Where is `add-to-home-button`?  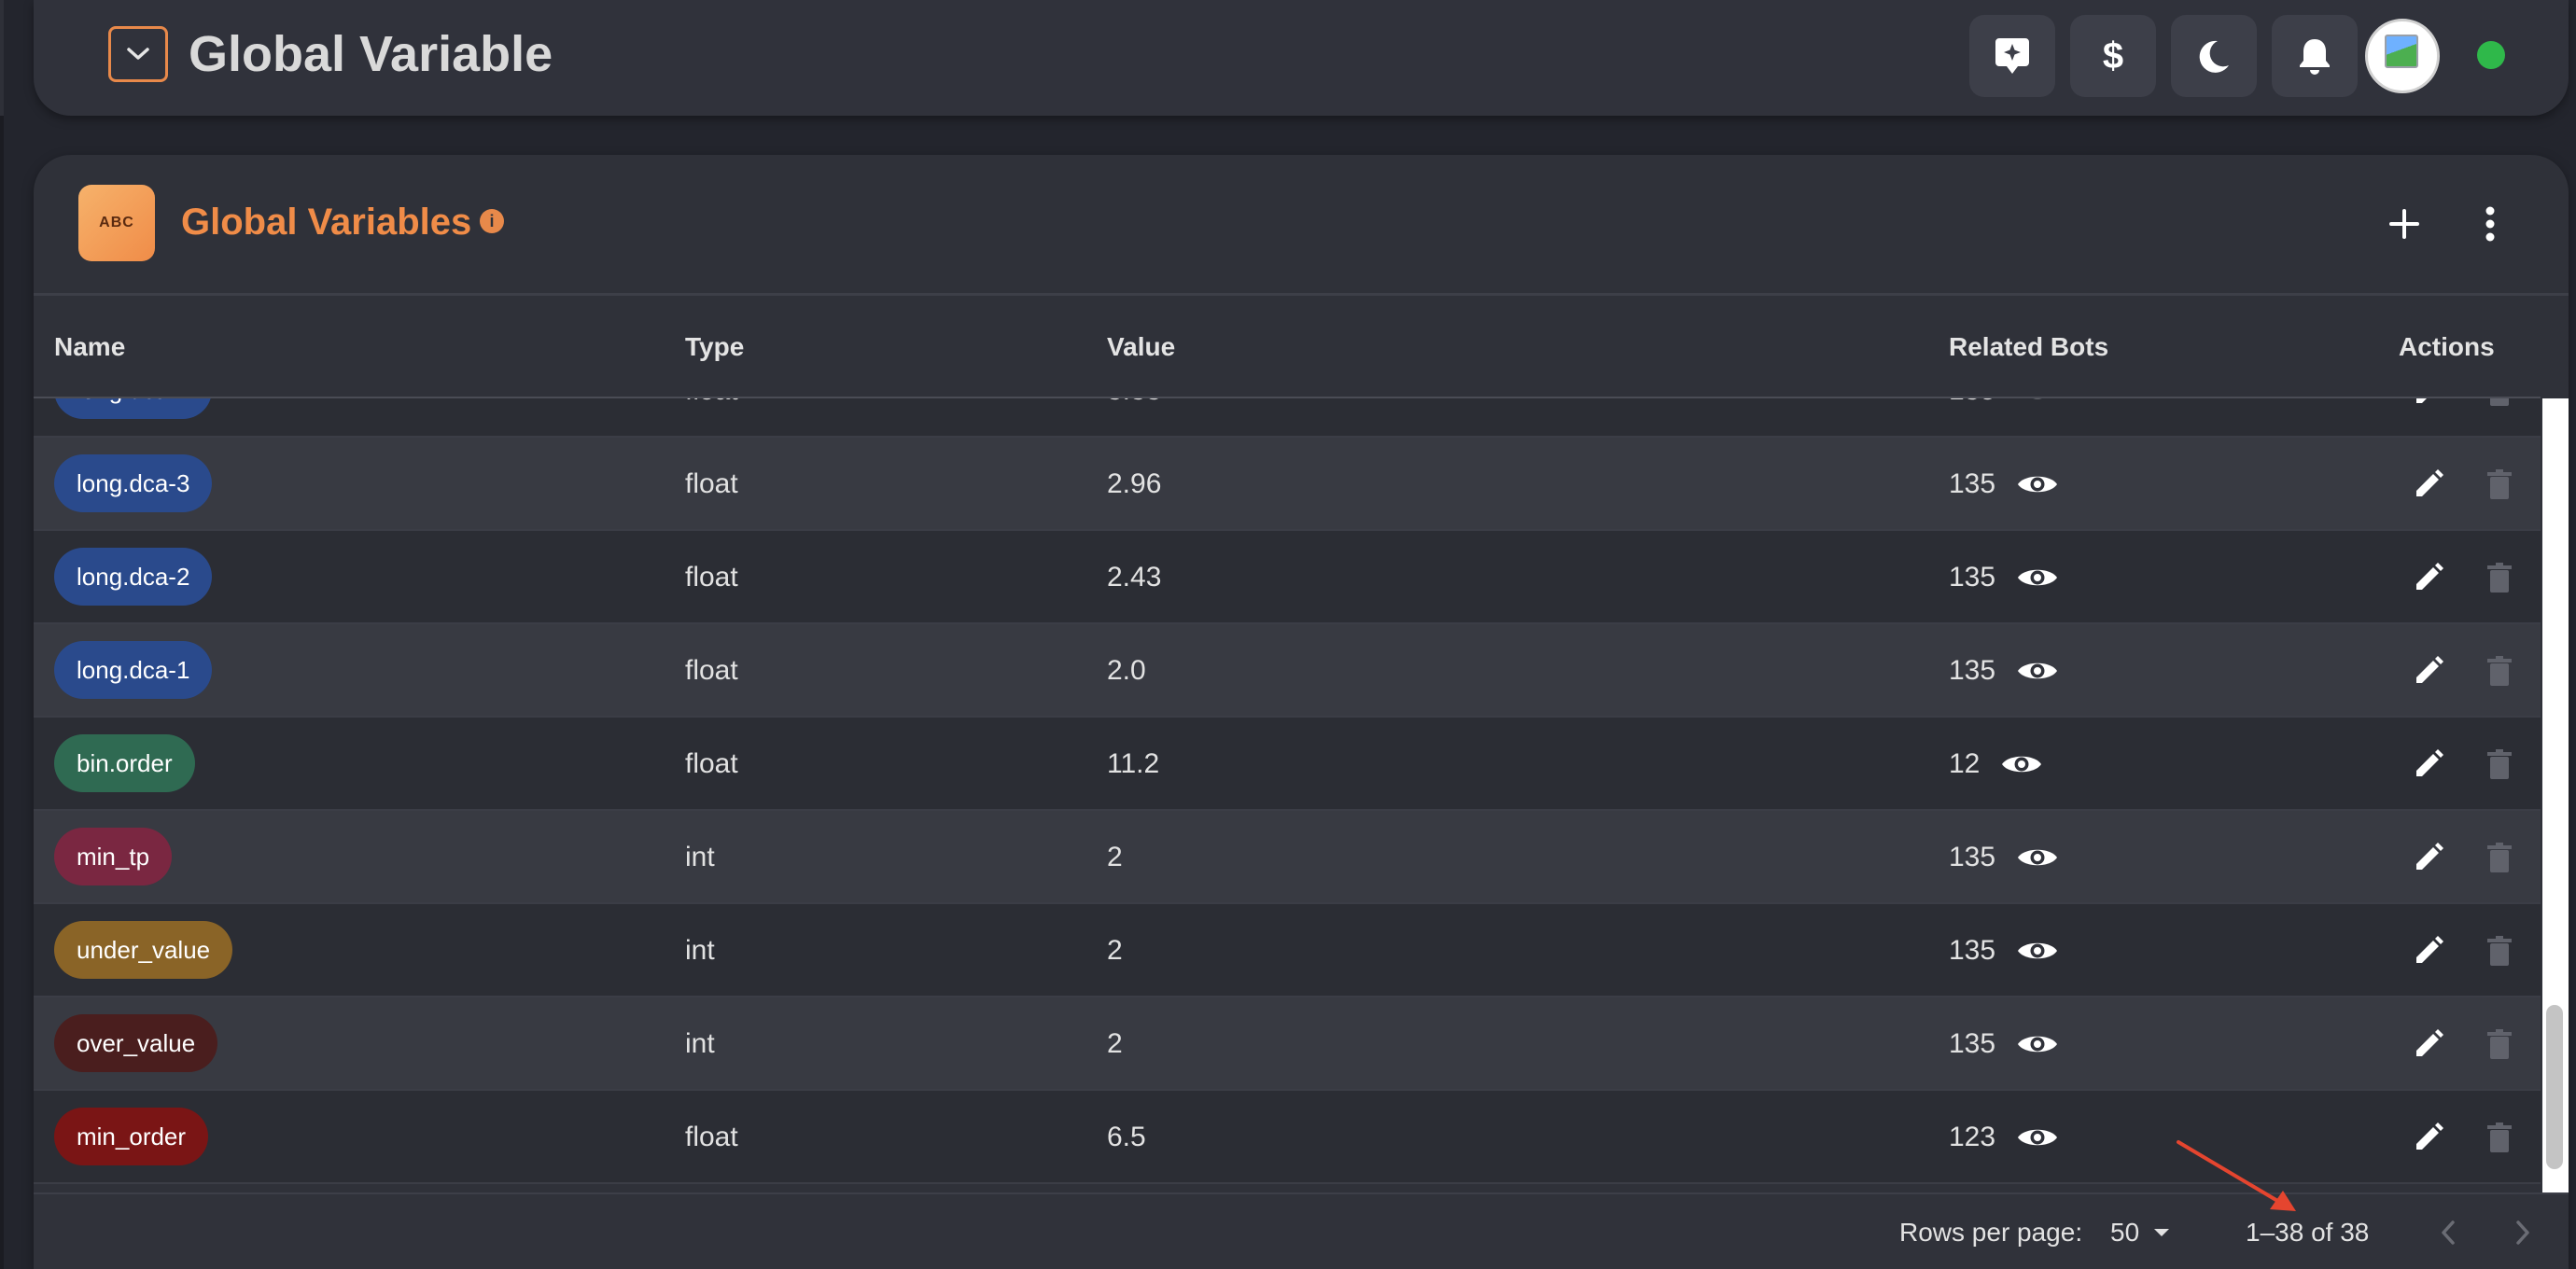 add-to-home-button is located at coordinates (2012, 56).